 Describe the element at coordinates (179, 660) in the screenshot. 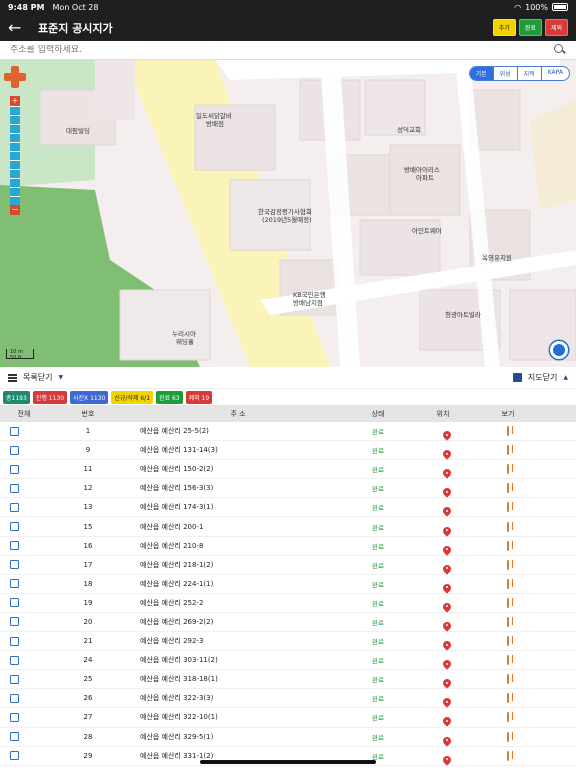

I see `row-address: 예산읍 예산리 303-11(2)` at that location.